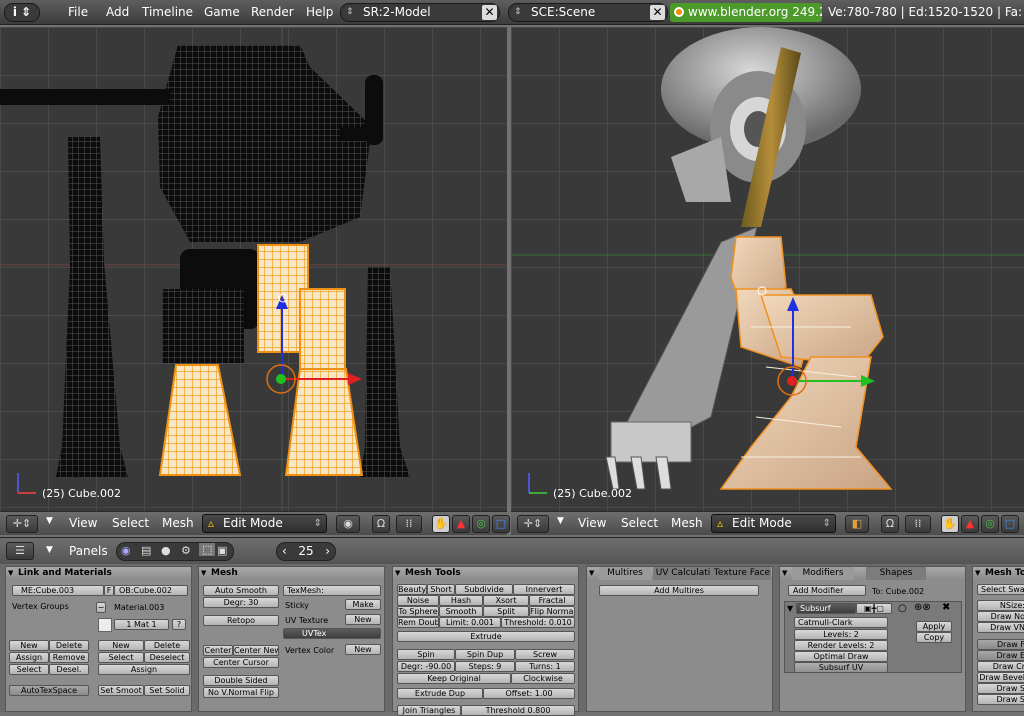 The image size is (1024, 716). What do you see at coordinates (742, 573) in the screenshot?
I see `tab-texture-face: Texture Face` at bounding box center [742, 573].